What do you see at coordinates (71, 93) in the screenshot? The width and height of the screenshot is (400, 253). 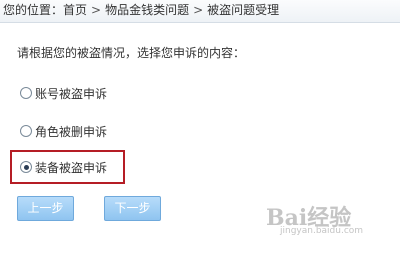 I see `option-label: 账号被盗申诉` at bounding box center [71, 93].